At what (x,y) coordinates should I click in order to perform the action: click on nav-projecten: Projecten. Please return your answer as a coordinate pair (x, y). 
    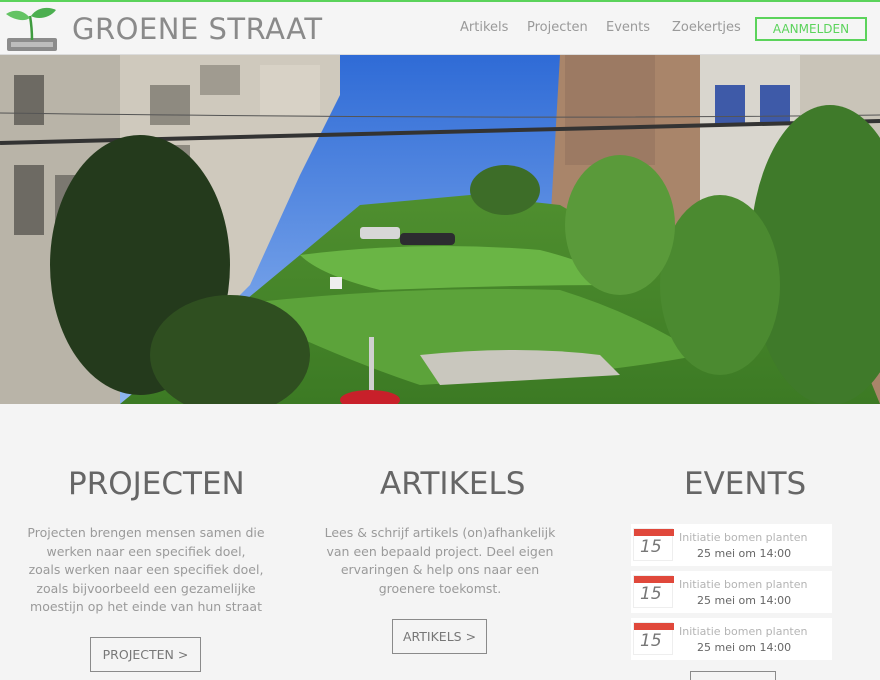
    Looking at the image, I should click on (557, 27).